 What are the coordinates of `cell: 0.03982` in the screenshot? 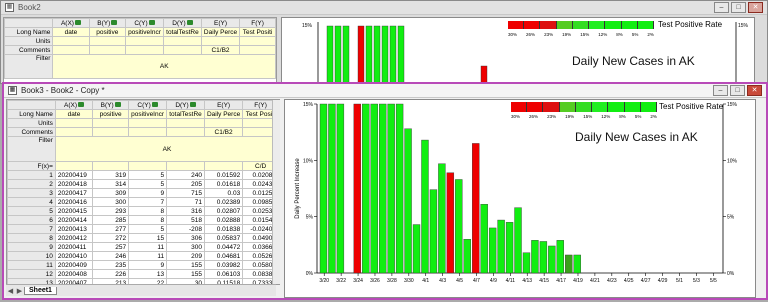 It's located at (223, 265).